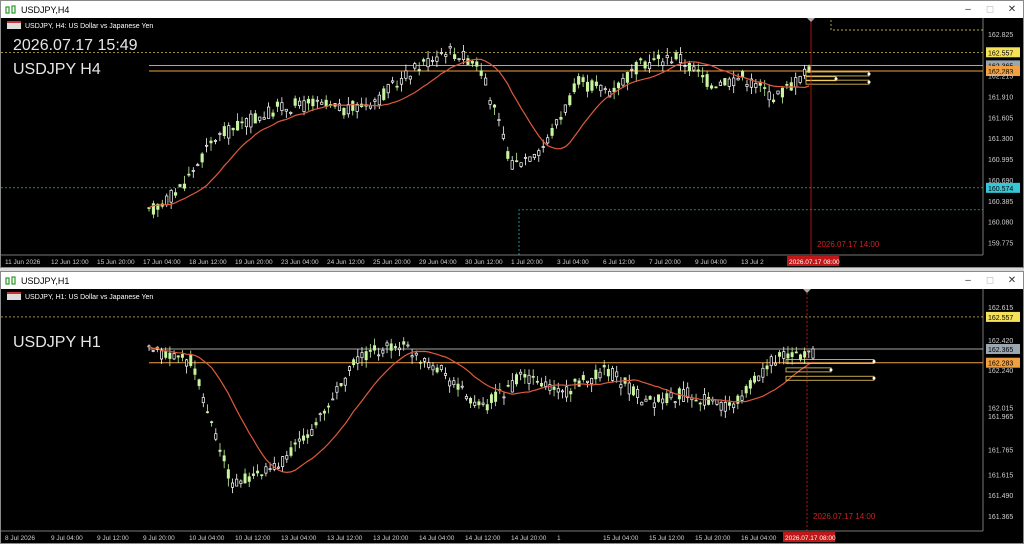  What do you see at coordinates (14, 293) in the screenshot?
I see `flag-icon` at bounding box center [14, 293].